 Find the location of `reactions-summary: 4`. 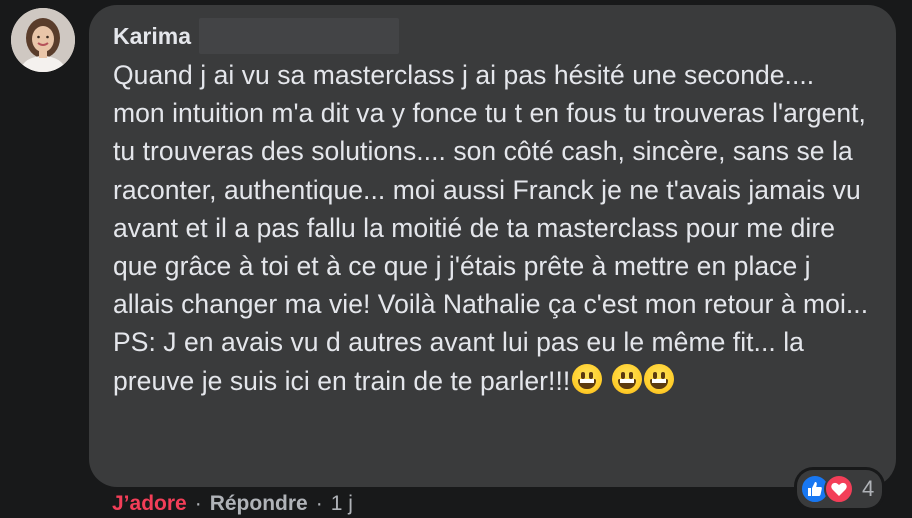

reactions-summary: 4 is located at coordinates (840, 489).